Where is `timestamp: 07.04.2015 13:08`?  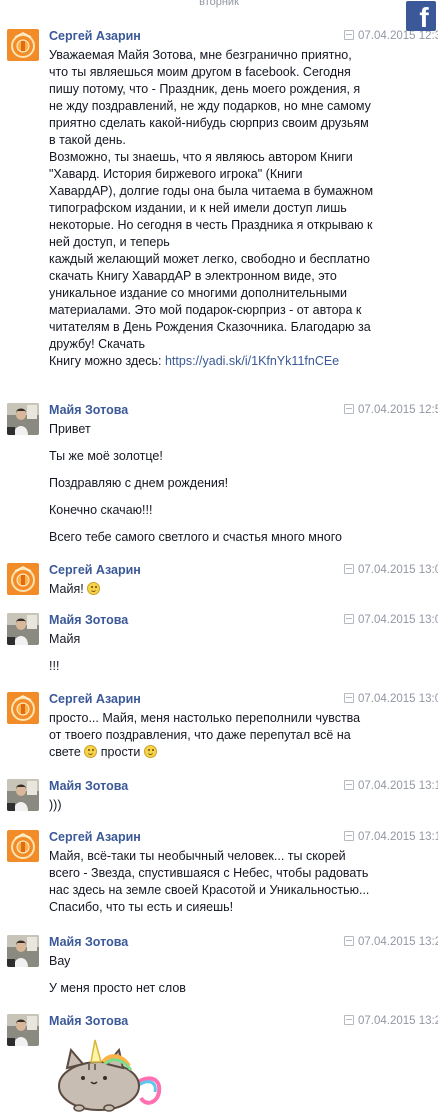
timestamp: 07.04.2015 13:08 is located at coordinates (391, 620).